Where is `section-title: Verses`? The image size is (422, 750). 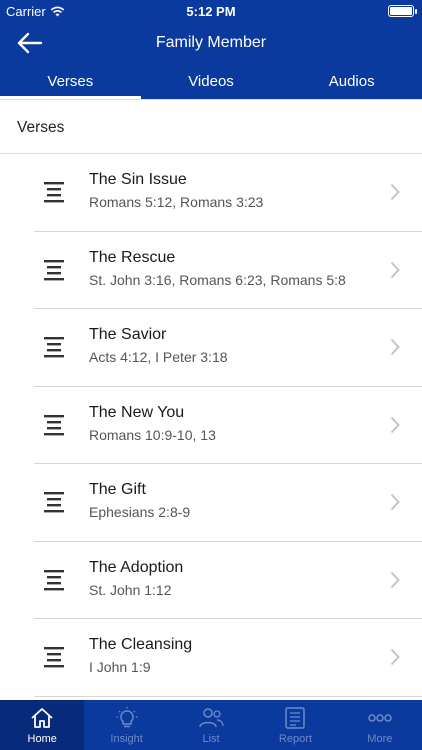
section-title: Verses is located at coordinates (41, 127).